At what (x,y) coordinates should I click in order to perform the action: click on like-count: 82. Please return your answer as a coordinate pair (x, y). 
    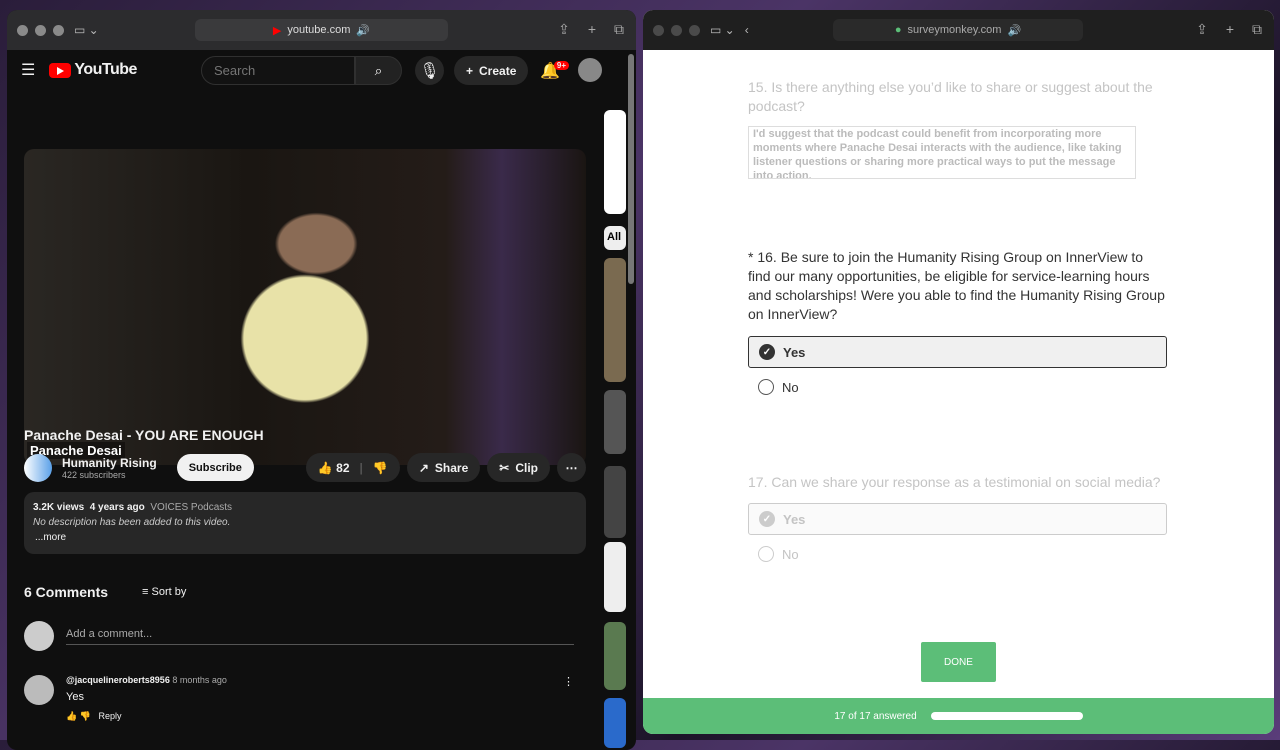
    Looking at the image, I should click on (343, 467).